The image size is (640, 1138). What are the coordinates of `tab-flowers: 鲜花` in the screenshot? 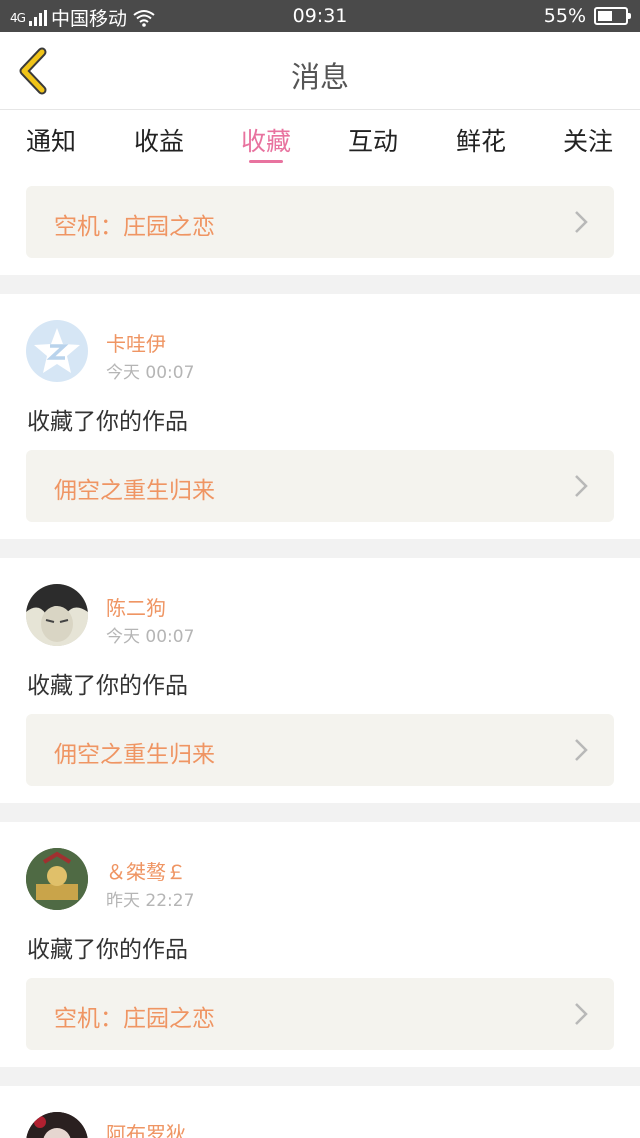 It's located at (481, 140).